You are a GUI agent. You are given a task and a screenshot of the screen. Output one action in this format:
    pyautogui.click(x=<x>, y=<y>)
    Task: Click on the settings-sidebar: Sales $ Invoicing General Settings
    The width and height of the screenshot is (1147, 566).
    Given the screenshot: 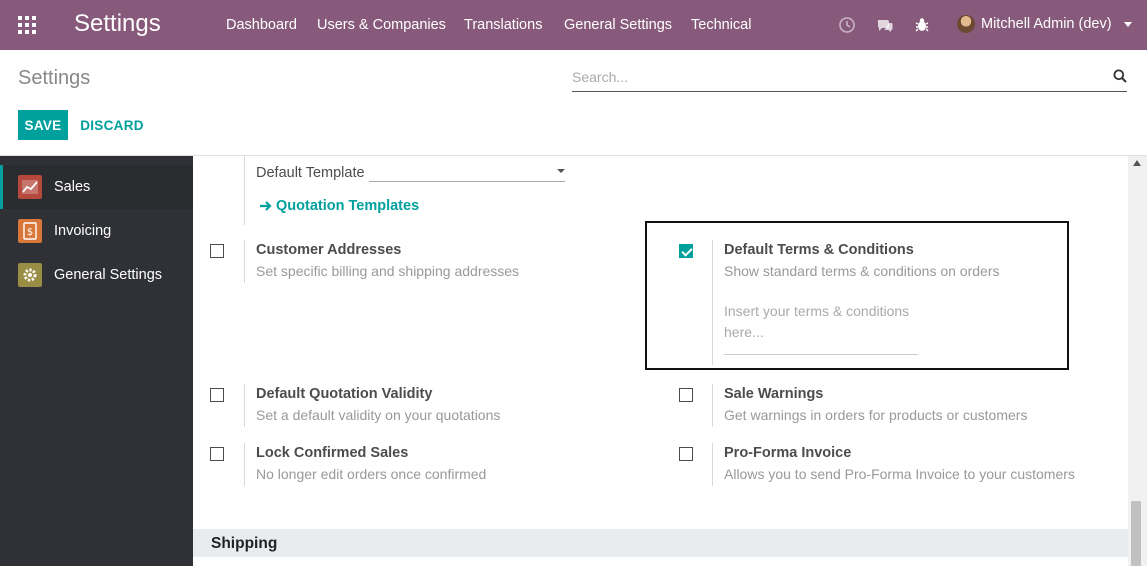 What is the action you would take?
    pyautogui.click(x=96, y=361)
    